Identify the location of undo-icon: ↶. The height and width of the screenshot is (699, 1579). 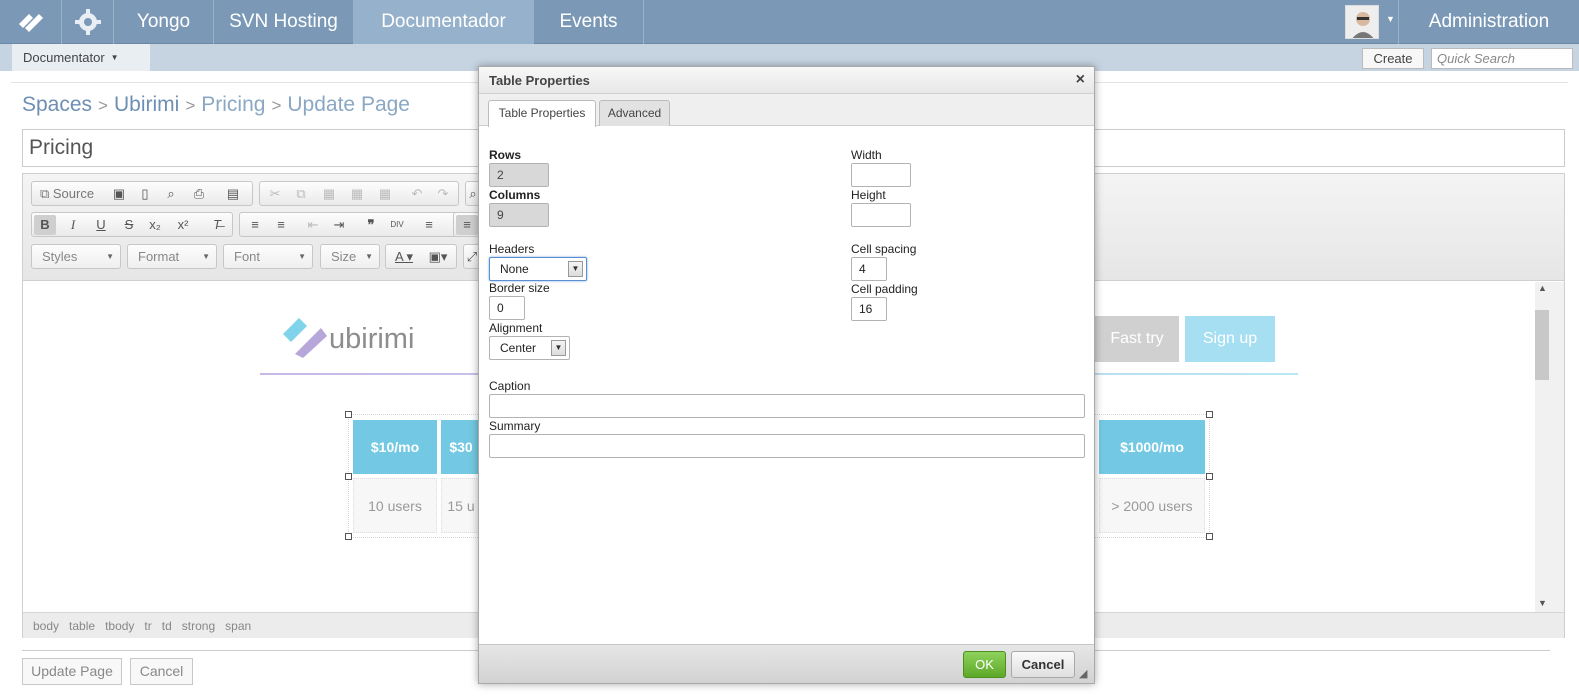
(417, 194).